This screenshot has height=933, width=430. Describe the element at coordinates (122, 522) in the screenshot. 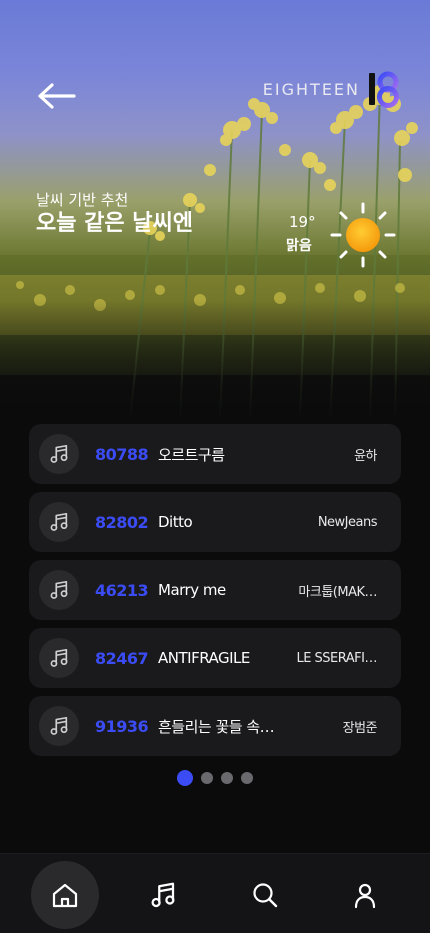

I see `song-number: 82802` at that location.